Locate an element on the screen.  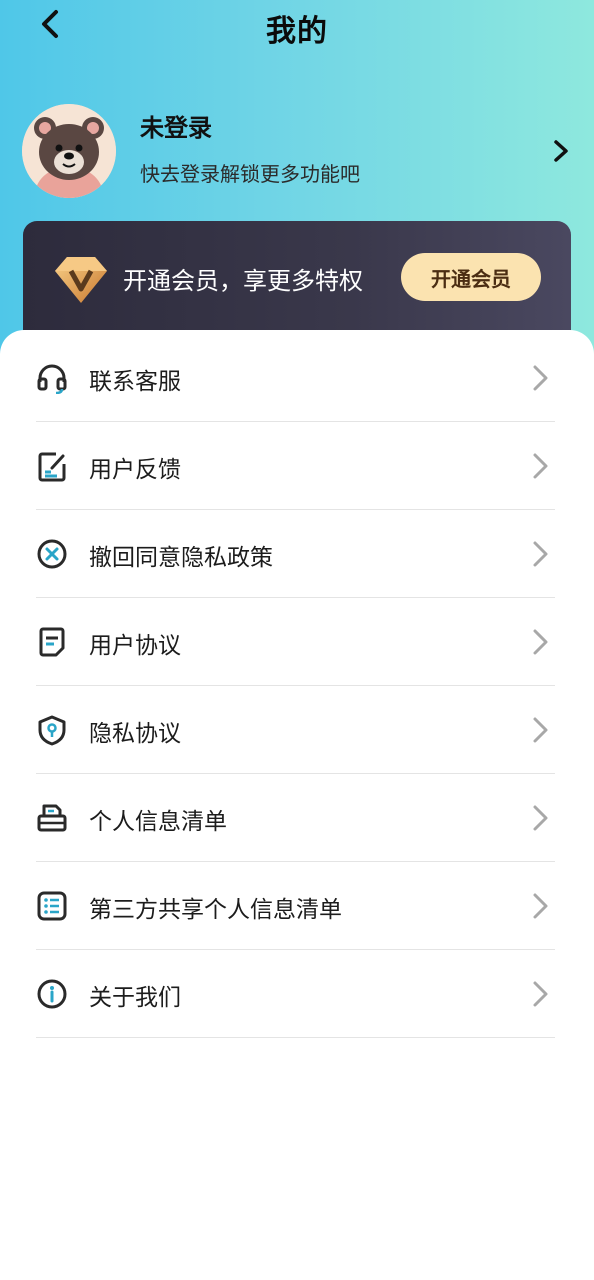
edit-note-icon is located at coordinates (52, 467).